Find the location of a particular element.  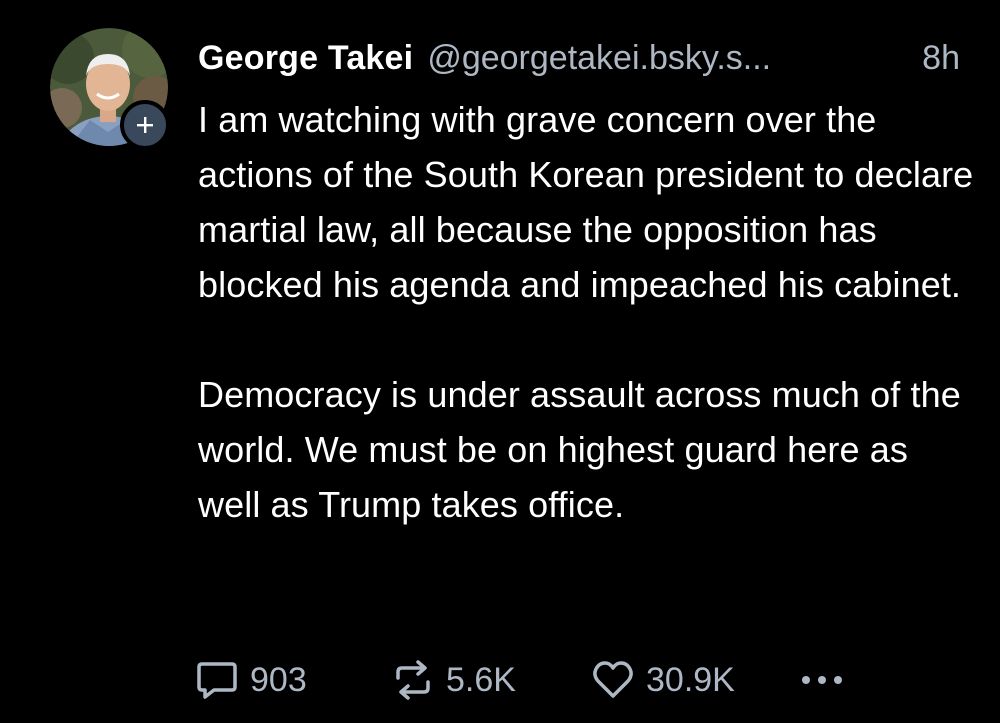

follow-button is located at coordinates (145, 125).